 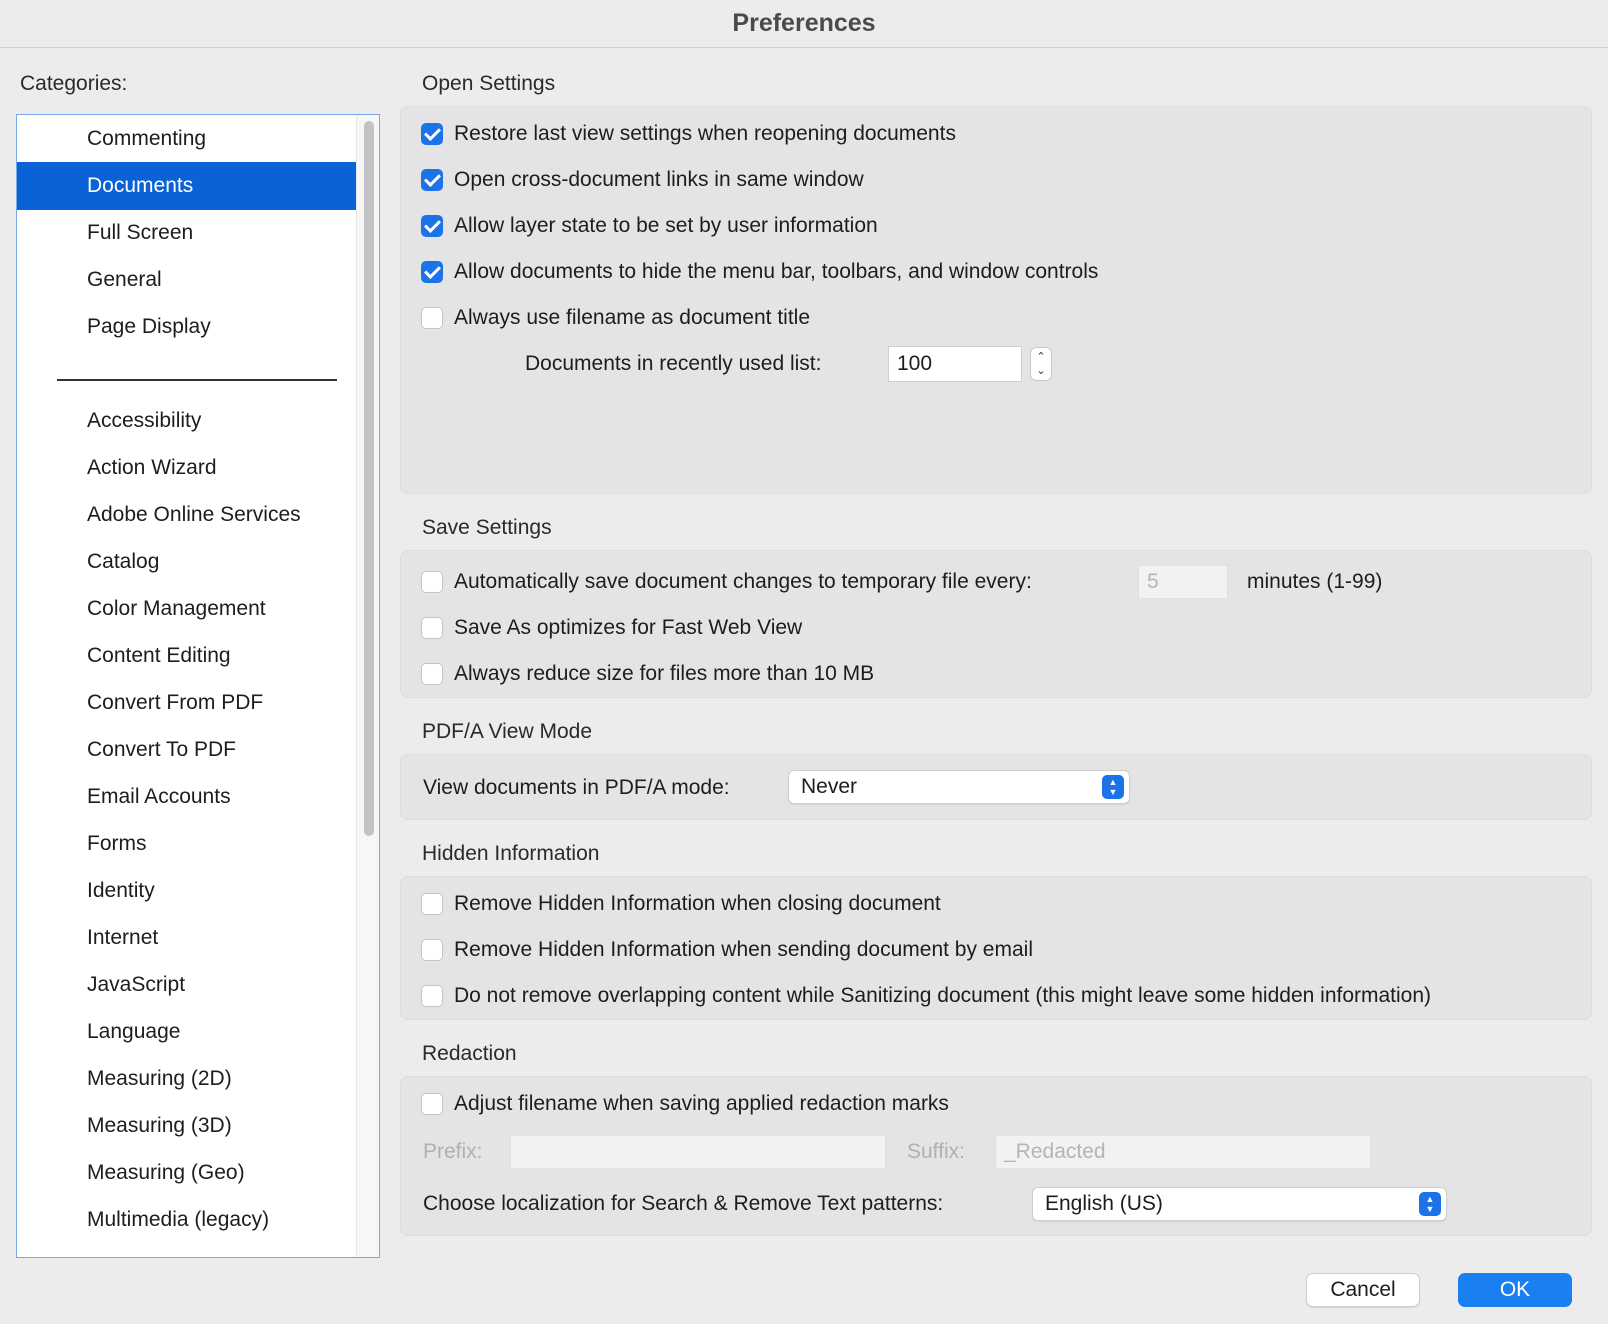 What do you see at coordinates (698, 1152) in the screenshot?
I see `prefix-input` at bounding box center [698, 1152].